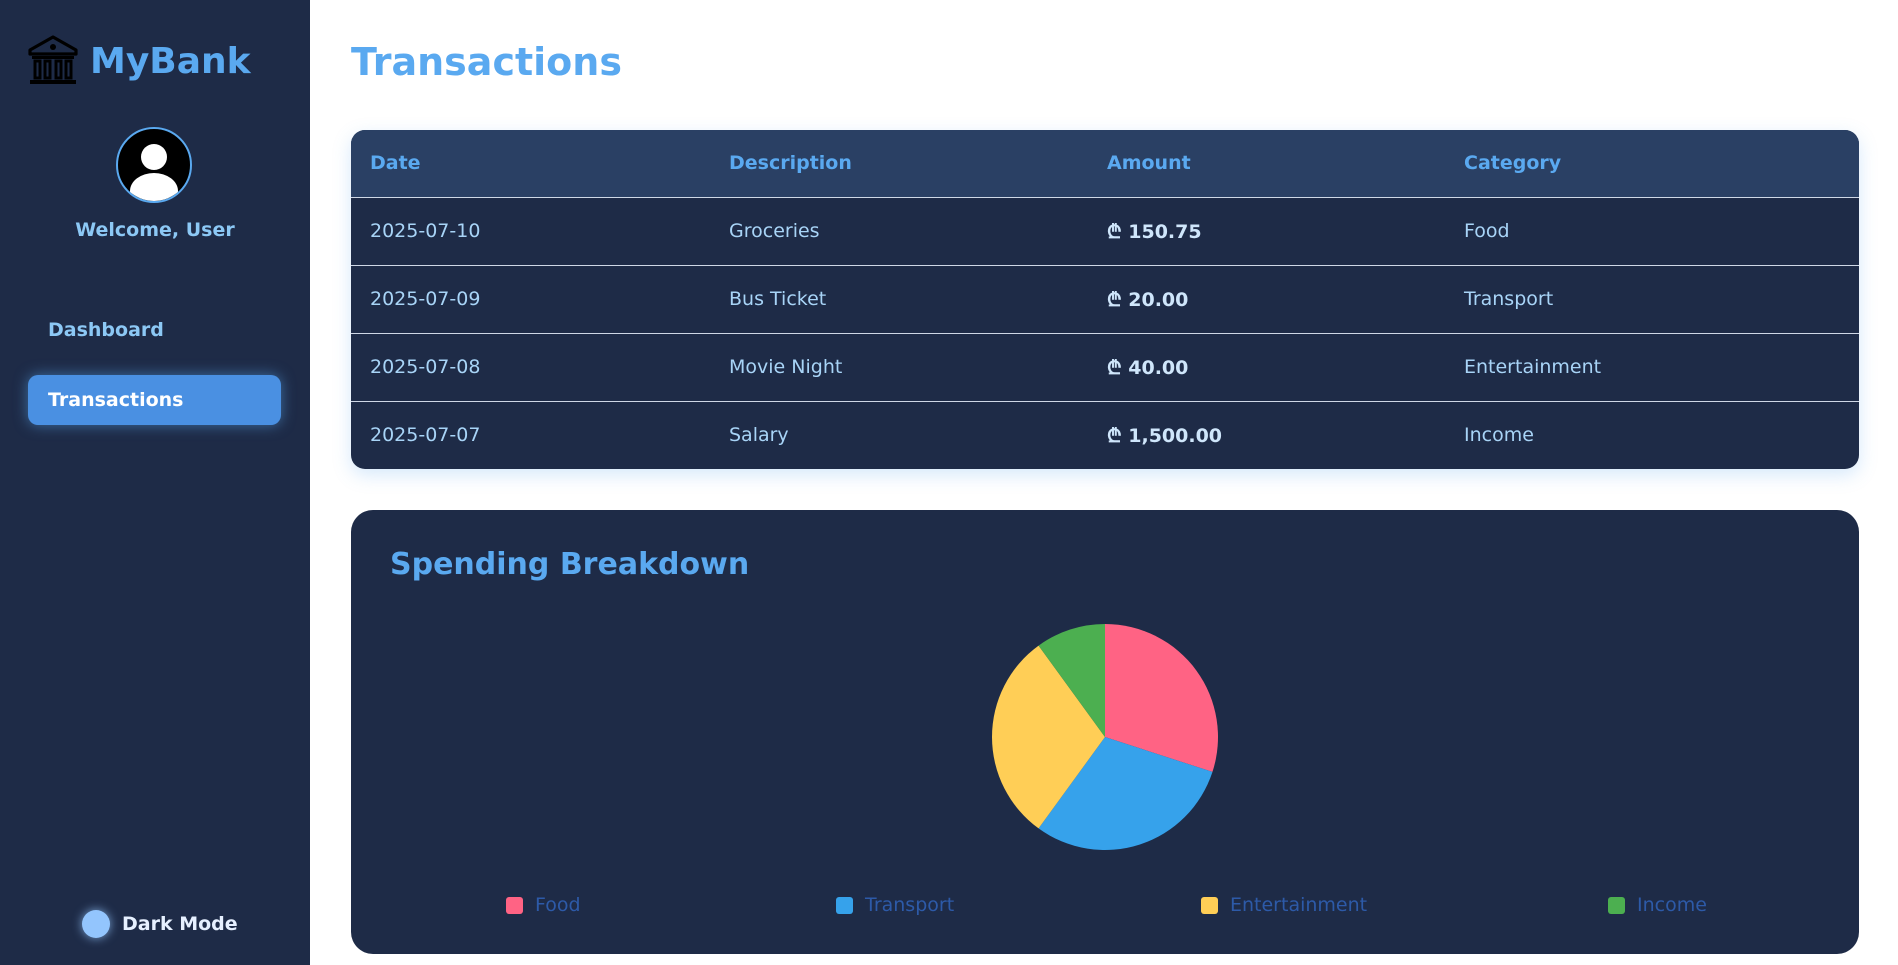  I want to click on cell-date: 2025-07-08, so click(530, 367).